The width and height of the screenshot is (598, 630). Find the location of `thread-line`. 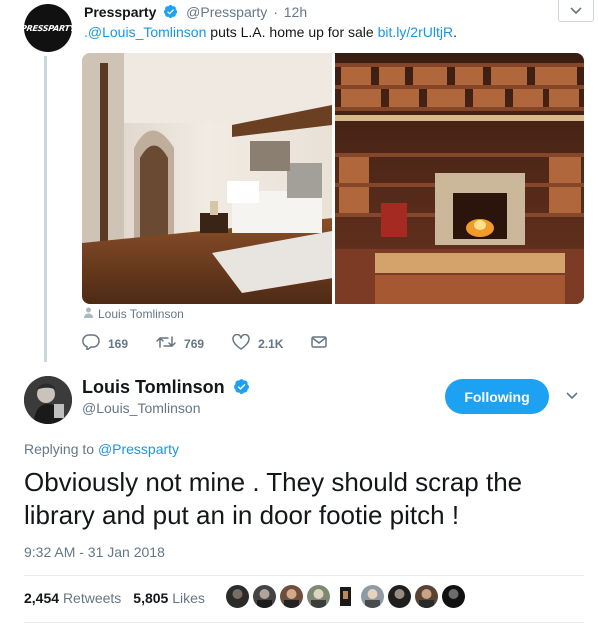

thread-line is located at coordinates (45, 209).